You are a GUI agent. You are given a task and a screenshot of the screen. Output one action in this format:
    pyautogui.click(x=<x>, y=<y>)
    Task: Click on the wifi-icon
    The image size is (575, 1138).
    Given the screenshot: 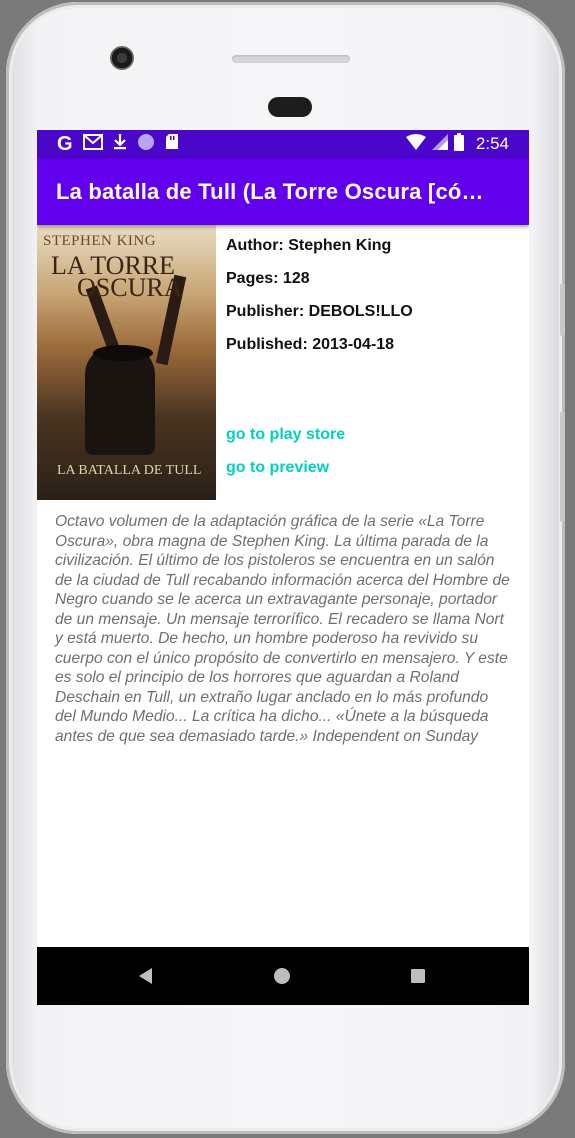 What is the action you would take?
    pyautogui.click(x=415, y=144)
    